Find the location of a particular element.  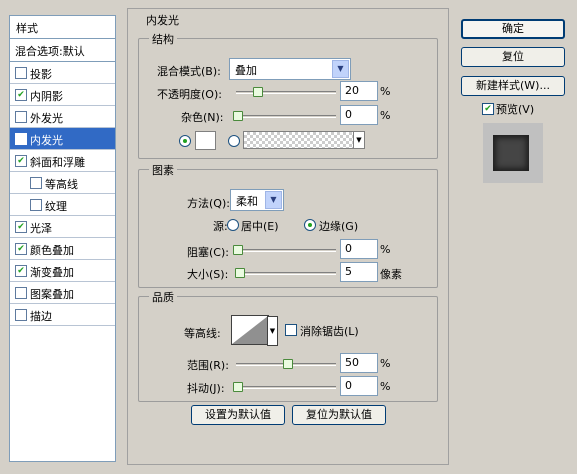

choke-input: 0 is located at coordinates (359, 249).